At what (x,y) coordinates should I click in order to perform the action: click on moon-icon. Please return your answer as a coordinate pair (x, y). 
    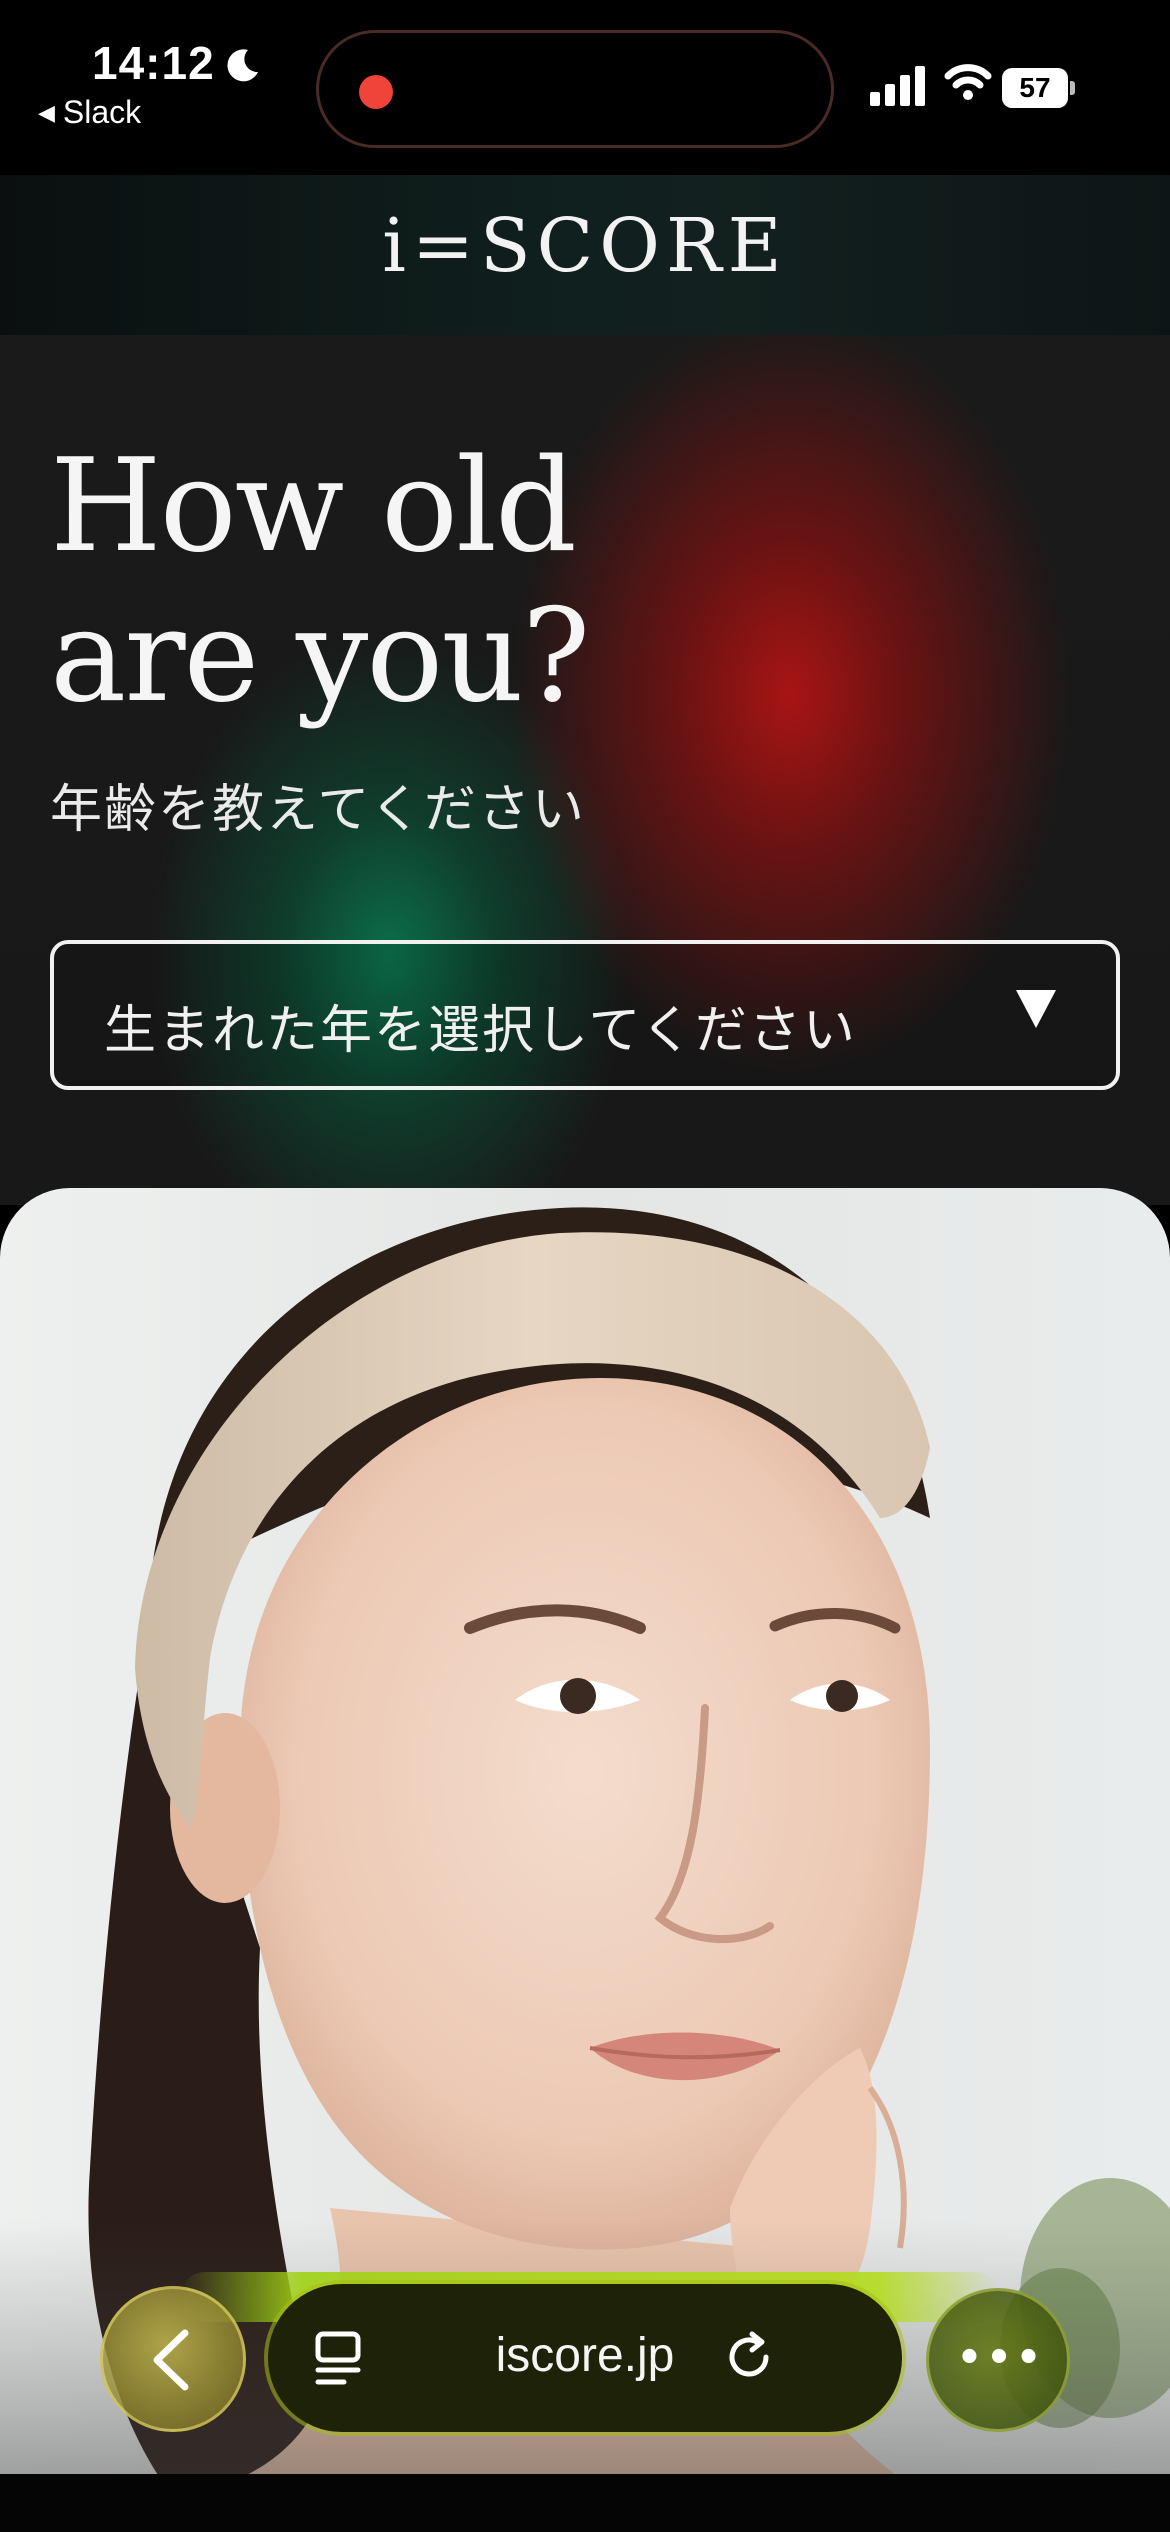
    Looking at the image, I should click on (242, 65).